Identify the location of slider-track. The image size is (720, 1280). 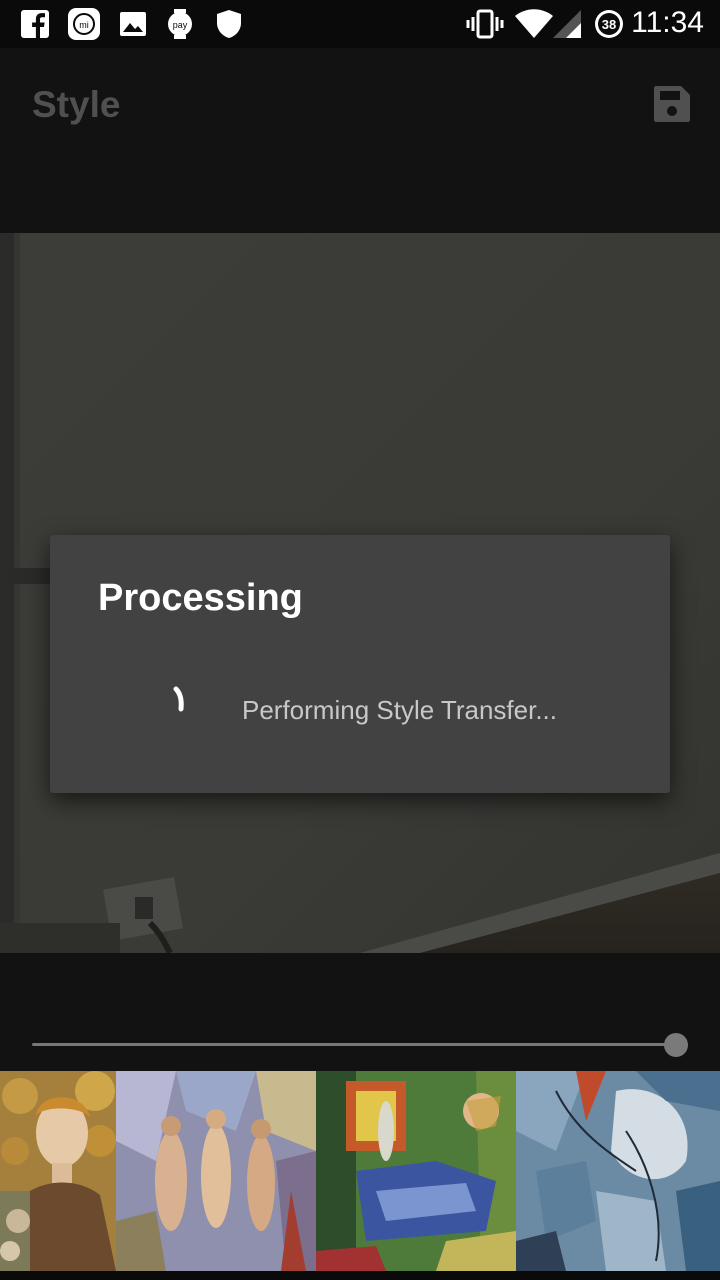
(360, 1044).